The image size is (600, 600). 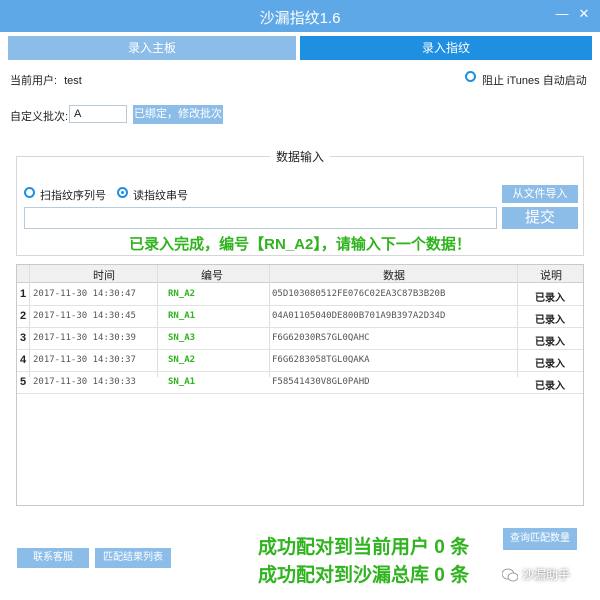 What do you see at coordinates (364, 575) in the screenshot?
I see `match-total-db-text: 成功配对到沙漏总库 0 条` at bounding box center [364, 575].